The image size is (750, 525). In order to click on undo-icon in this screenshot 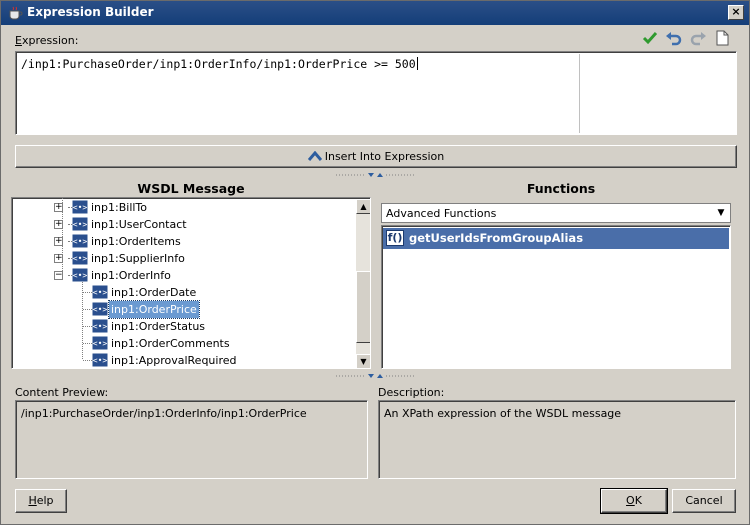, I will do `click(674, 38)`.